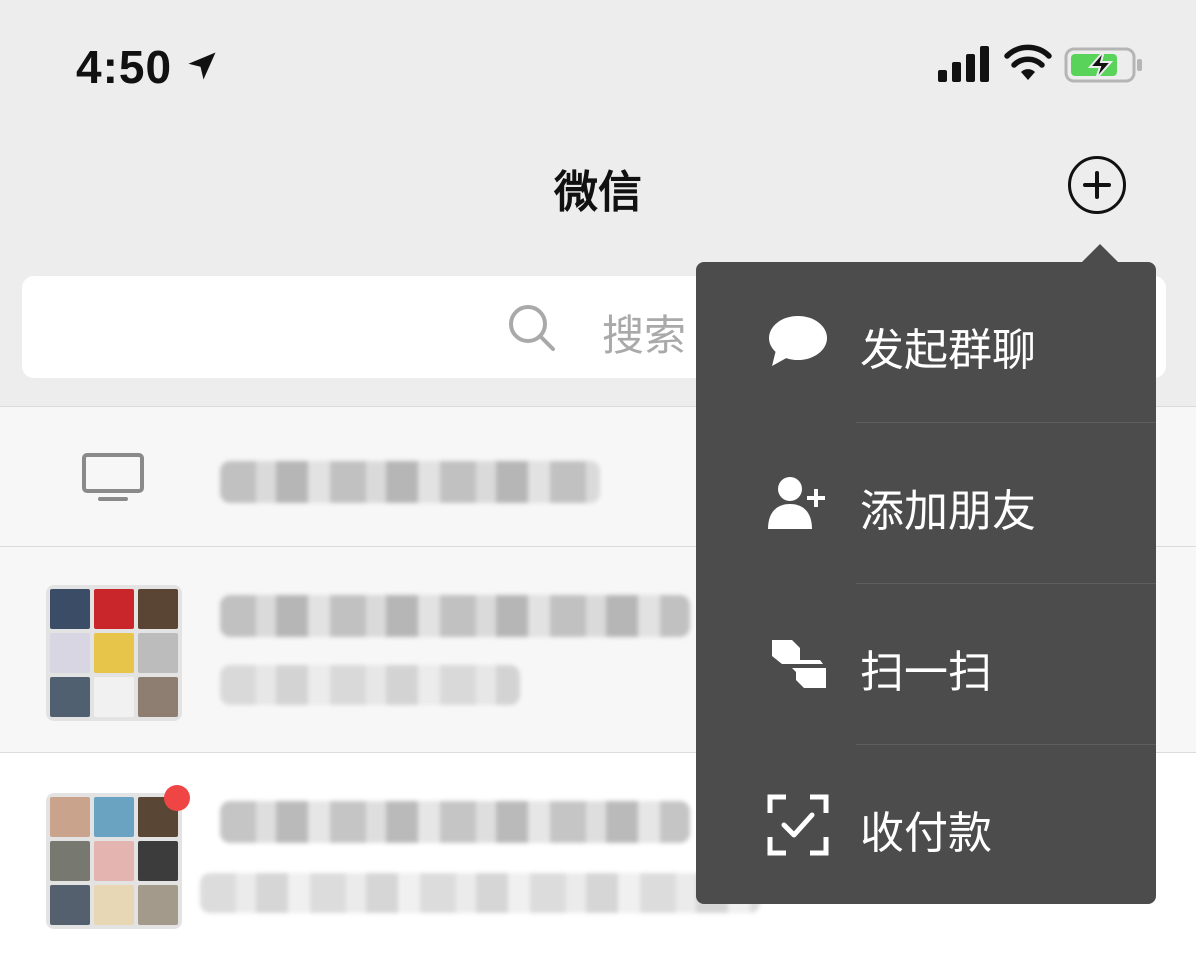 This screenshot has width=1196, height=958. I want to click on menu-item-add-friend: 添加朋友, so click(926, 503).